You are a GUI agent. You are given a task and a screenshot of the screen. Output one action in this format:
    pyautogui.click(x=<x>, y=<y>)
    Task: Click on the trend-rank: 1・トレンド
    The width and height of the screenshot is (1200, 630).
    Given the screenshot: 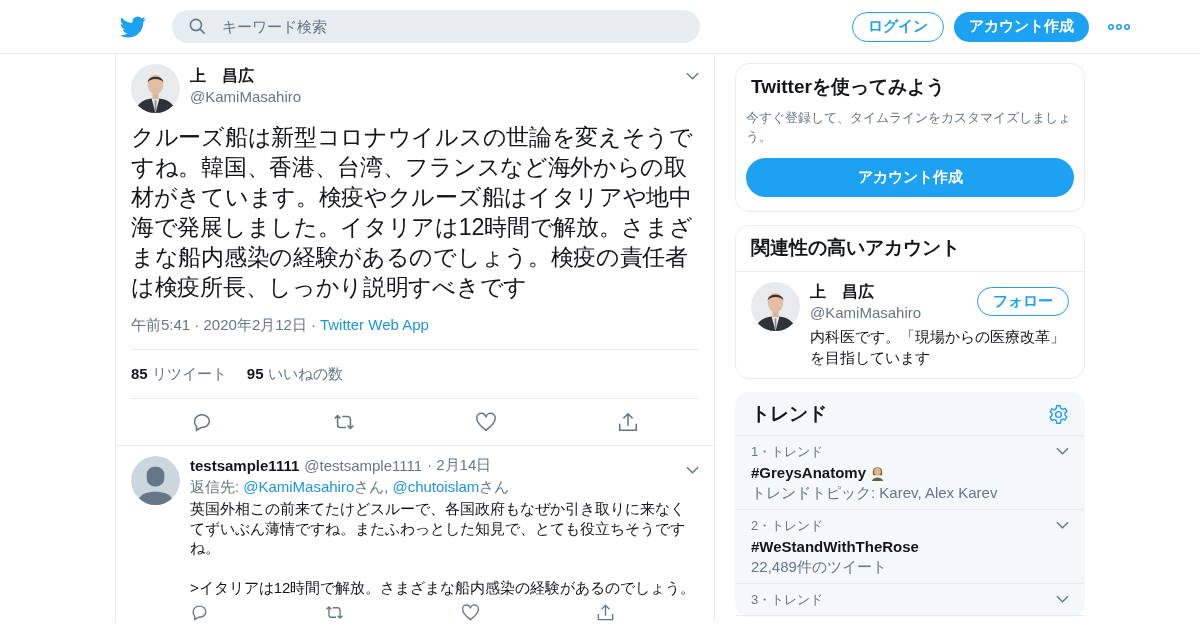 What is the action you would take?
    pyautogui.click(x=787, y=452)
    